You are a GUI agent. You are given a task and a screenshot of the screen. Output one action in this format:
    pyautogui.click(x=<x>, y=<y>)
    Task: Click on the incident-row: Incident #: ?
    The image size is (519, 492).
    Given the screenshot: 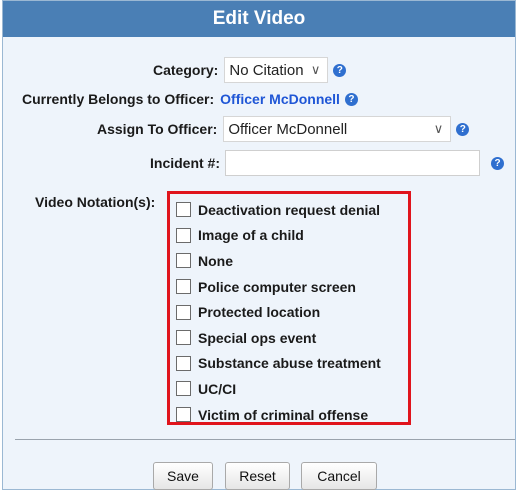 What is the action you would take?
    pyautogui.click(x=327, y=163)
    